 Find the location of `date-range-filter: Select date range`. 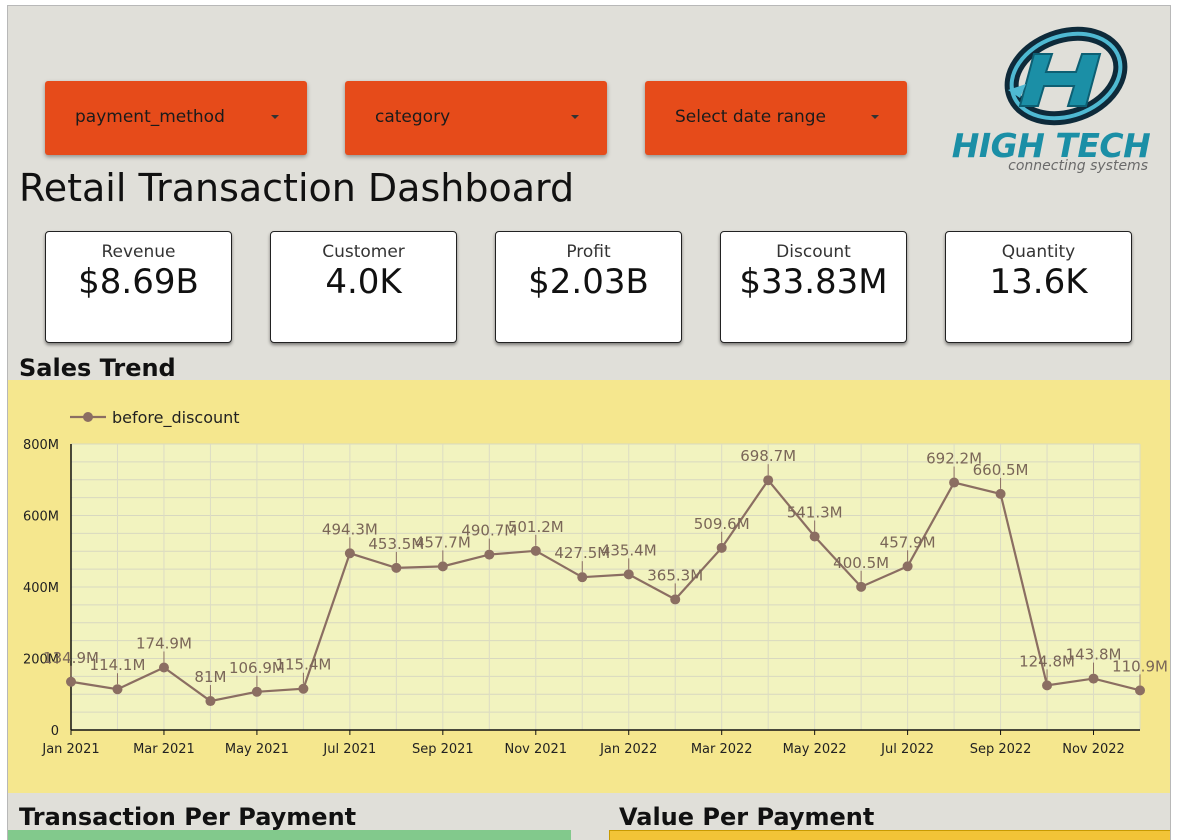

date-range-filter: Select date range is located at coordinates (776, 118).